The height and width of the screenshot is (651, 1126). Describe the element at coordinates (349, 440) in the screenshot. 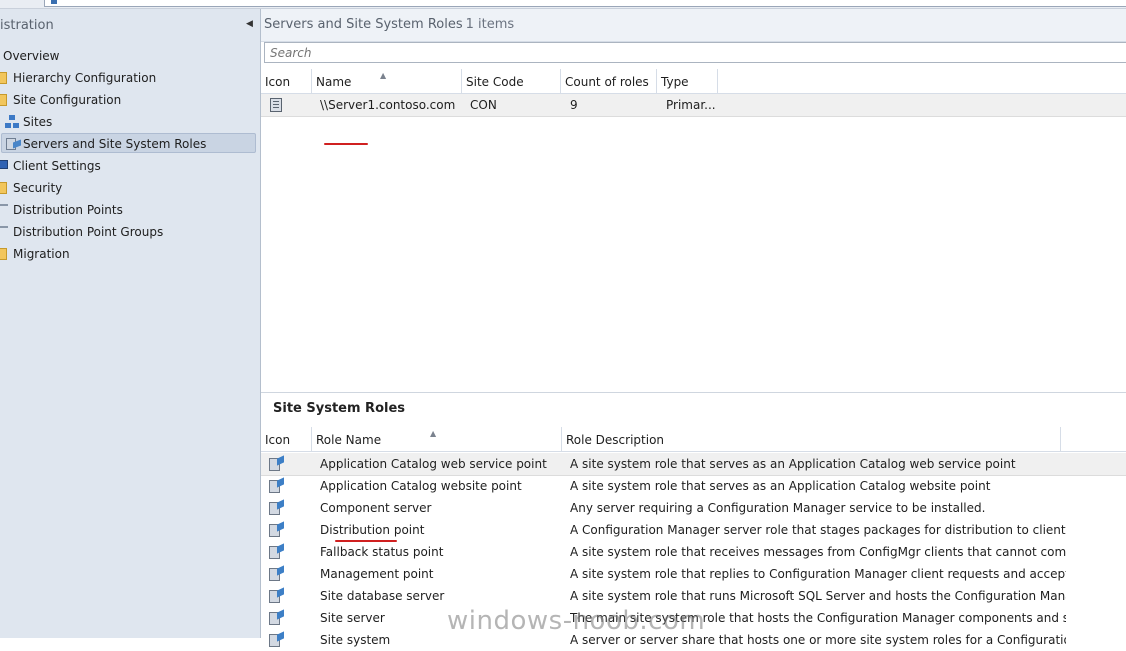

I see `column-header-role-name-label: Role Name` at that location.